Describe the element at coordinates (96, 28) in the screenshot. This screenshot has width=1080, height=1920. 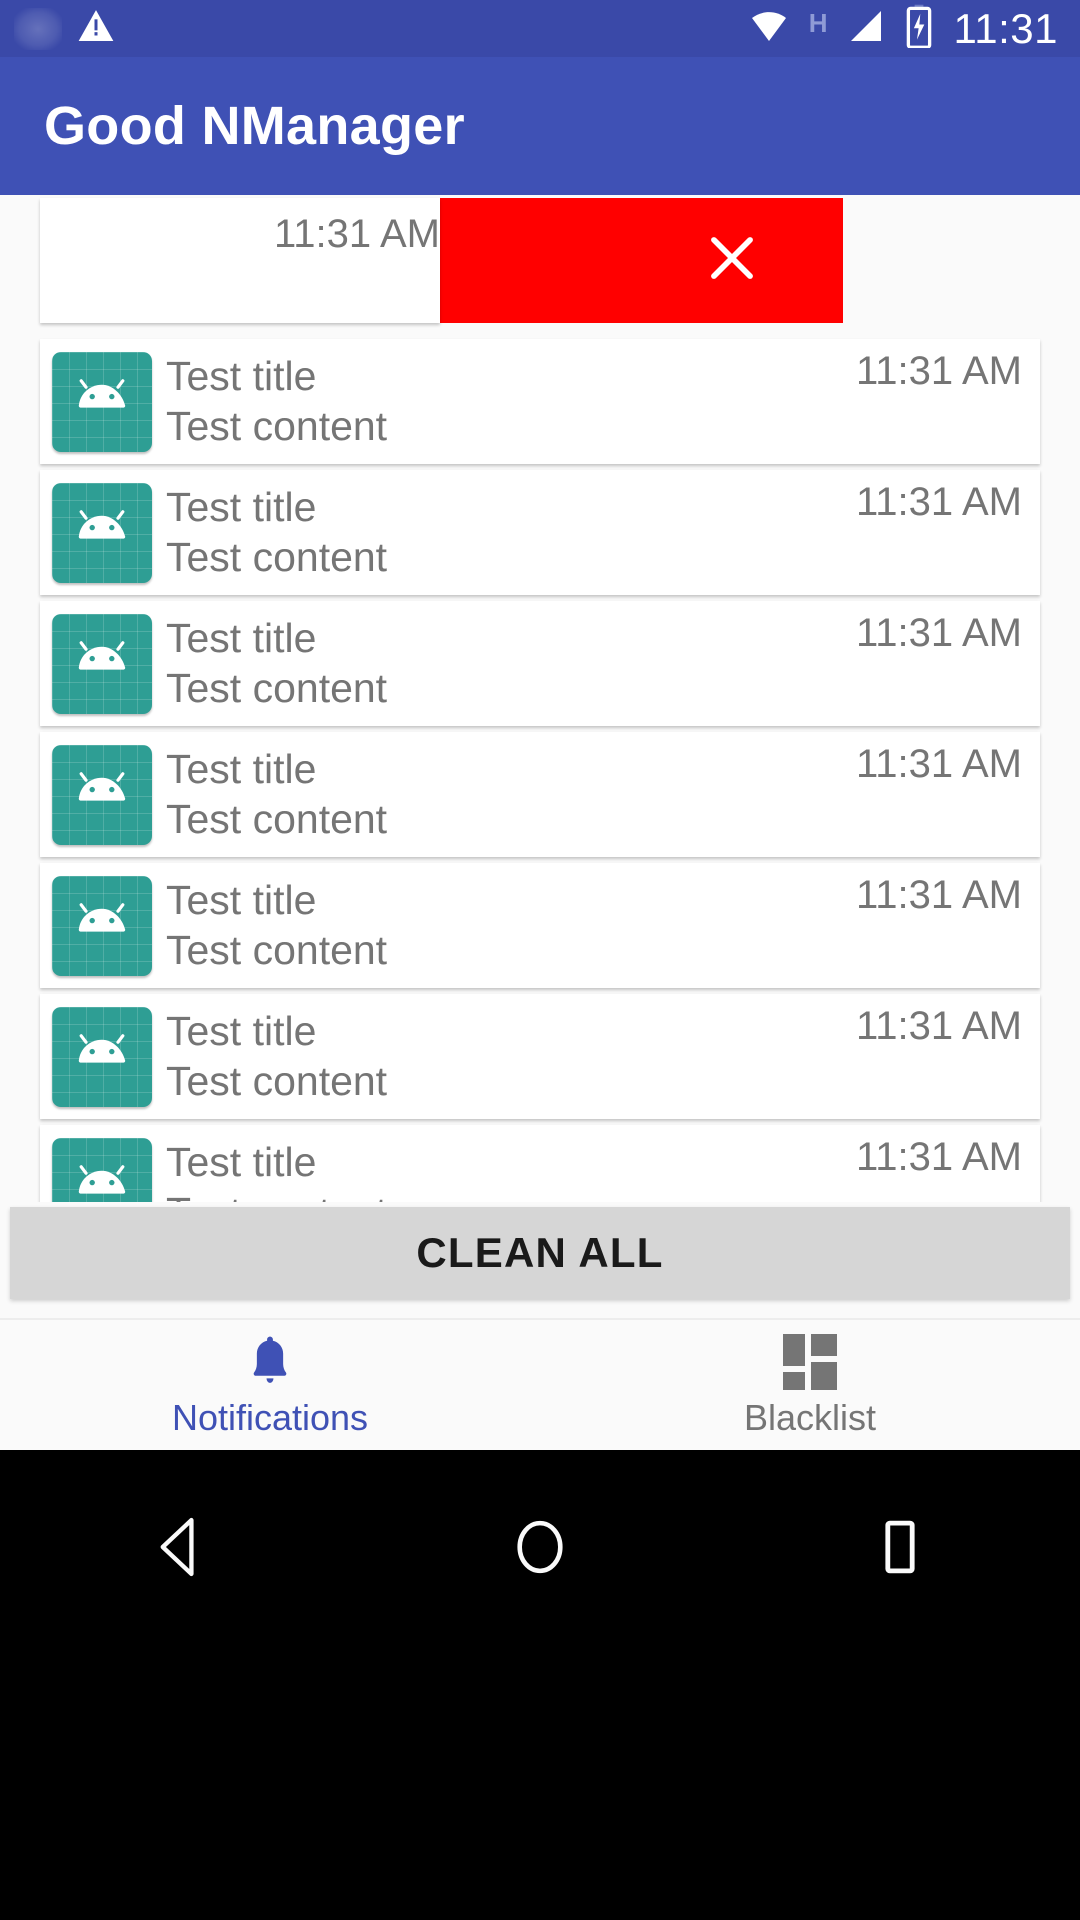
I see `warning-triangle-icon` at that location.